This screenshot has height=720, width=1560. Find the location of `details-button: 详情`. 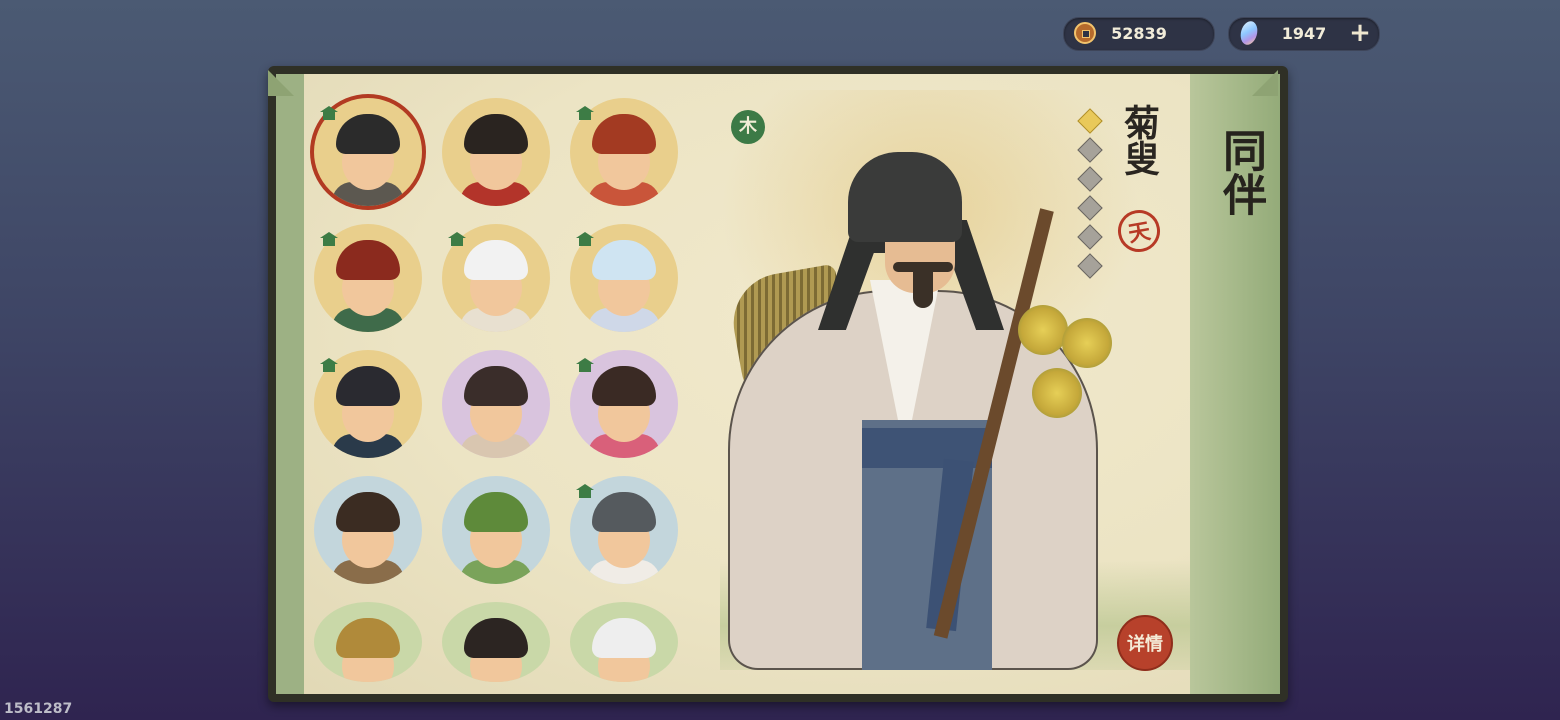

details-button: 详情 is located at coordinates (1145, 643).